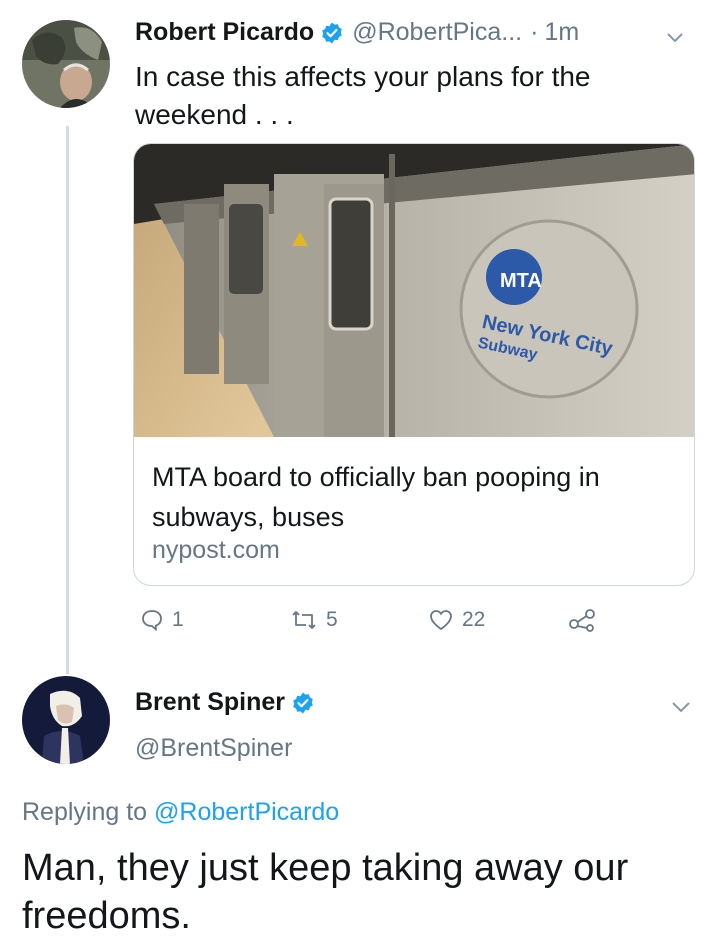 This screenshot has height=946, width=714. Describe the element at coordinates (210, 702) in the screenshot. I see `reply-author-name: Brent Spiner` at that location.